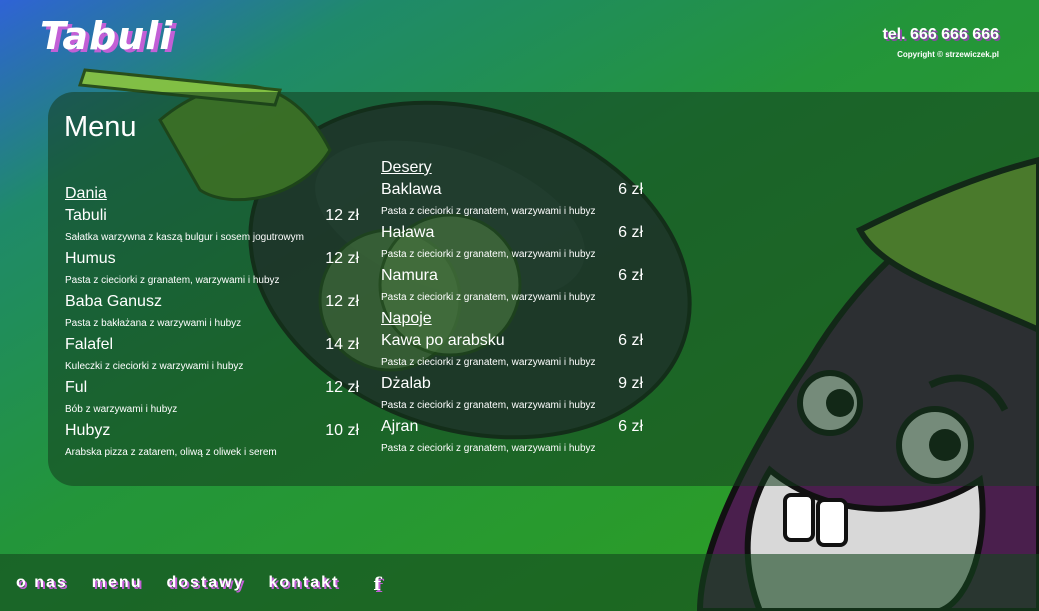 This screenshot has width=1039, height=611. What do you see at coordinates (406, 167) in the screenshot?
I see `section-heading-desery: Desery` at bounding box center [406, 167].